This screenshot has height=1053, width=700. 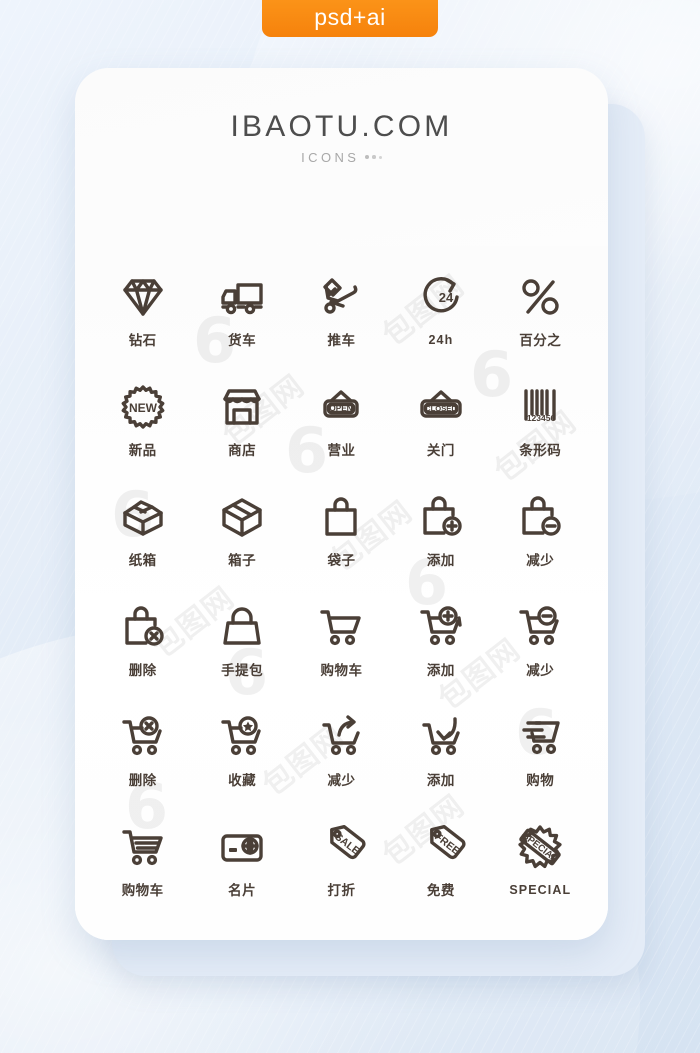 I want to click on icon-cell: SPECIAL SPECIAL, so click(x=540, y=871).